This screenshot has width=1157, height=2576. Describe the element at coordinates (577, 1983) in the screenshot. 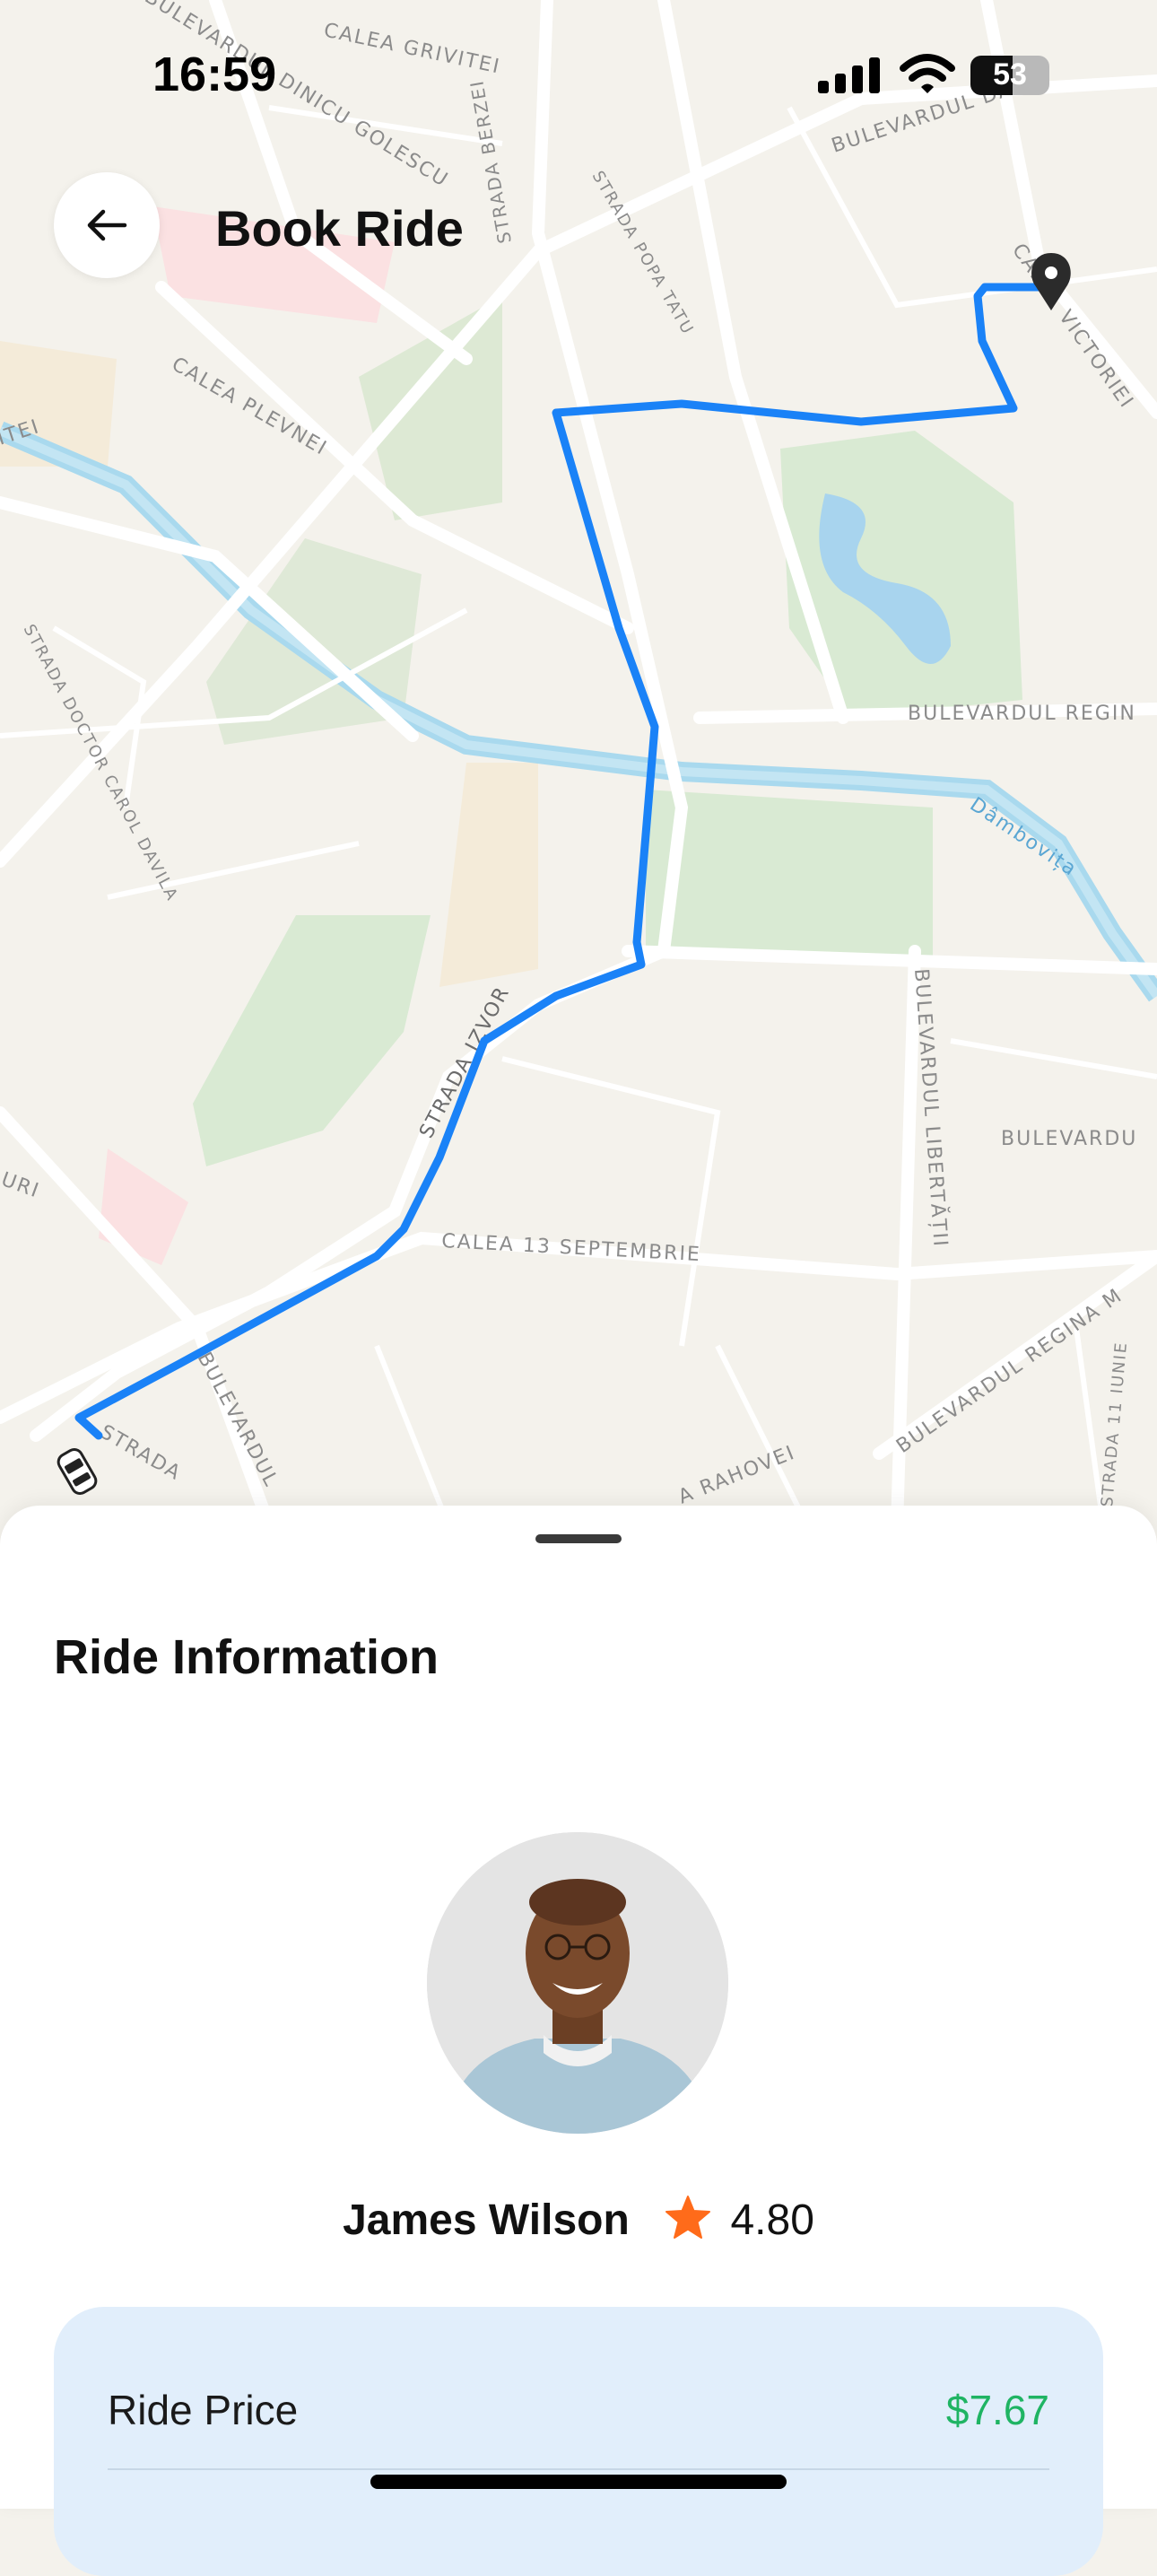

I see `driver-avatar` at that location.